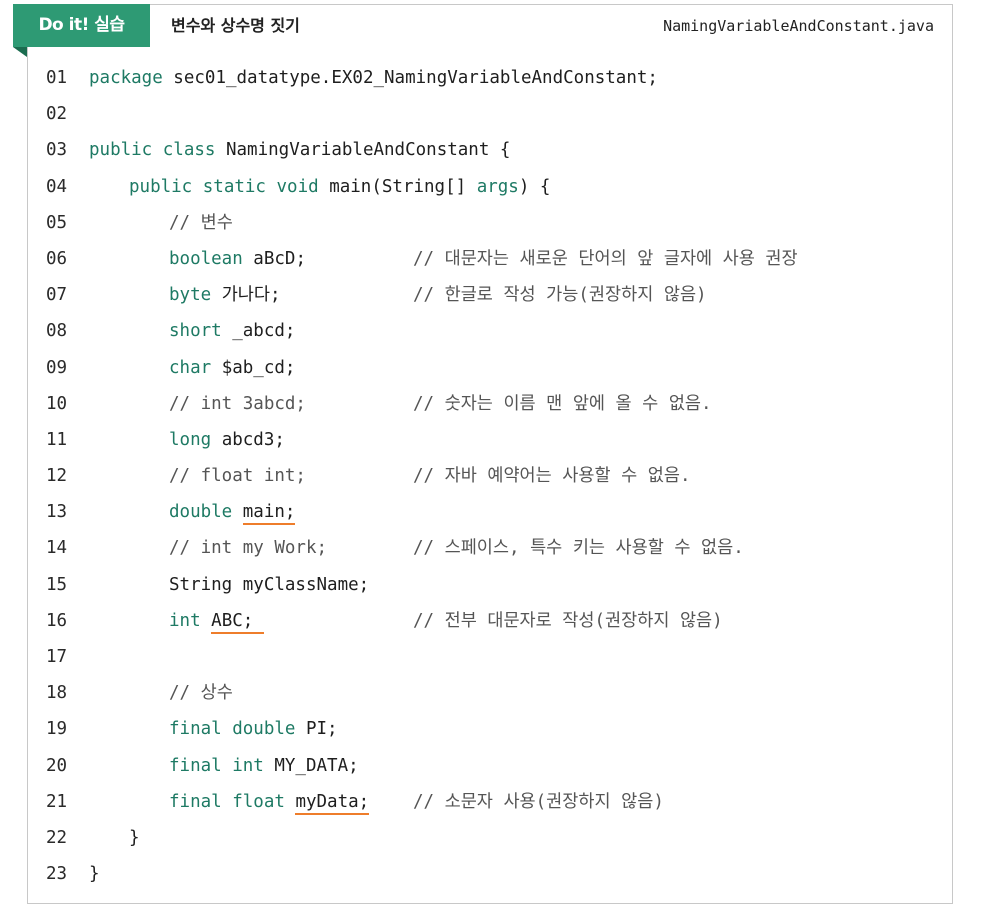 This screenshot has height=920, width=986. Describe the element at coordinates (216, 765) in the screenshot. I see `code-keyword: final int` at that location.